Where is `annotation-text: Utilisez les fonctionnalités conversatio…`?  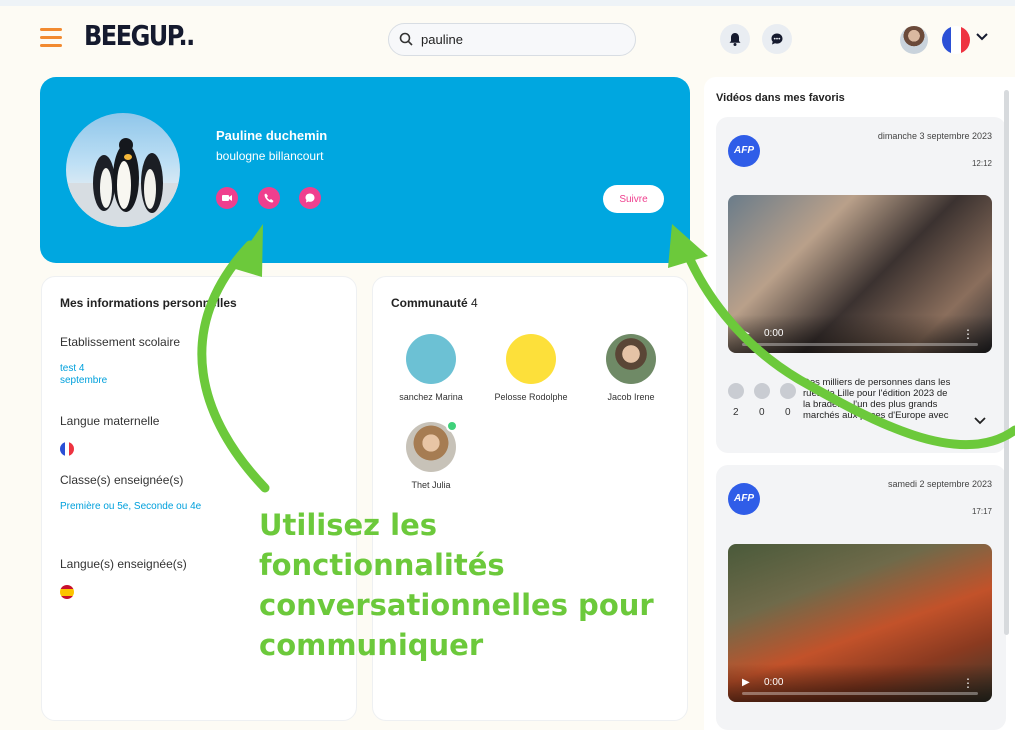 annotation-text: Utilisez les fonctionnalités conversatio… is located at coordinates (456, 585).